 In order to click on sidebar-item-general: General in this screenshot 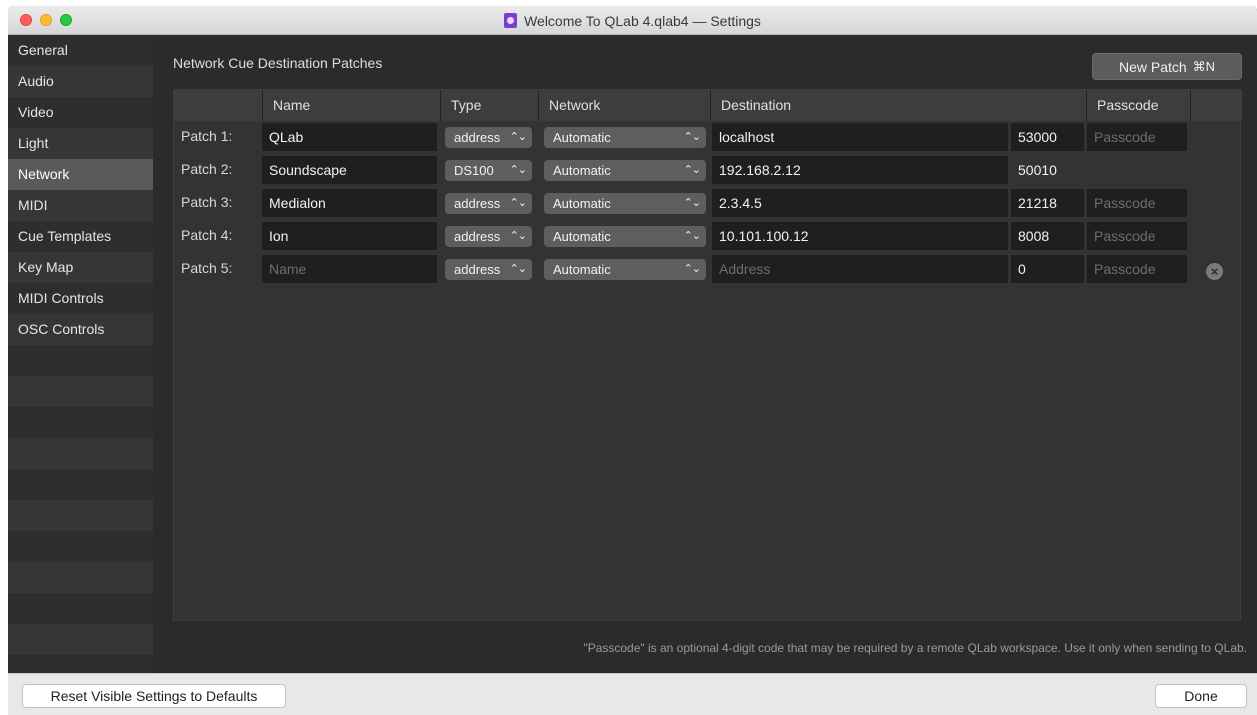, I will do `click(80, 50)`.